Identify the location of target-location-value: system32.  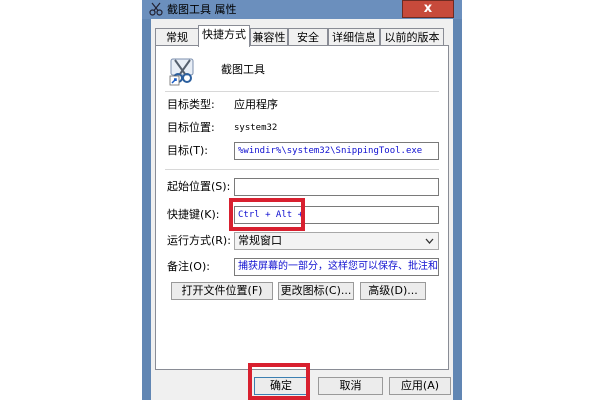
(256, 128).